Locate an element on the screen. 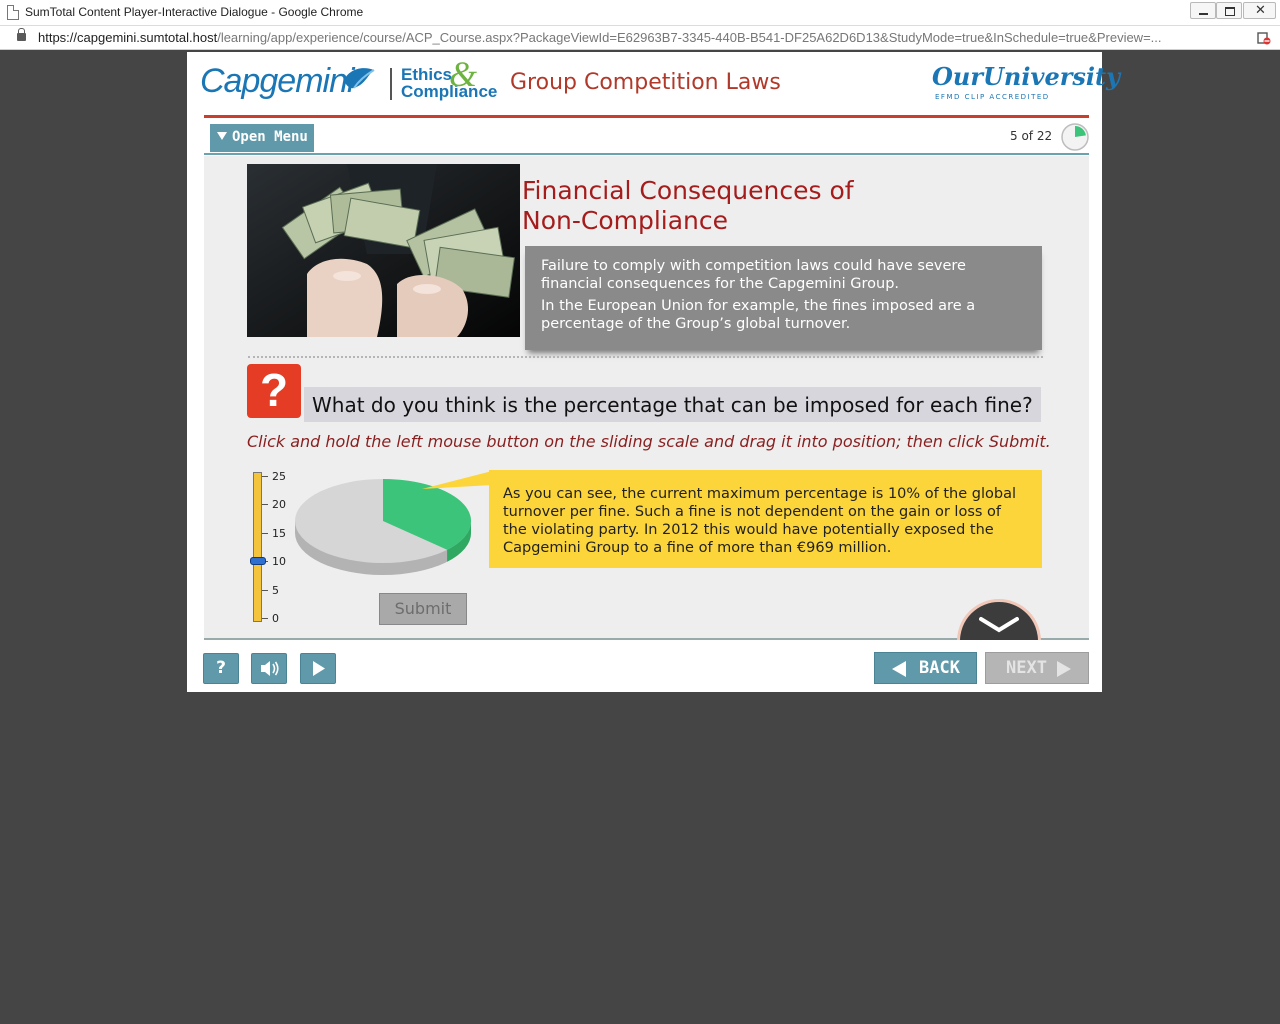  minimize-button is located at coordinates (1203, 10).